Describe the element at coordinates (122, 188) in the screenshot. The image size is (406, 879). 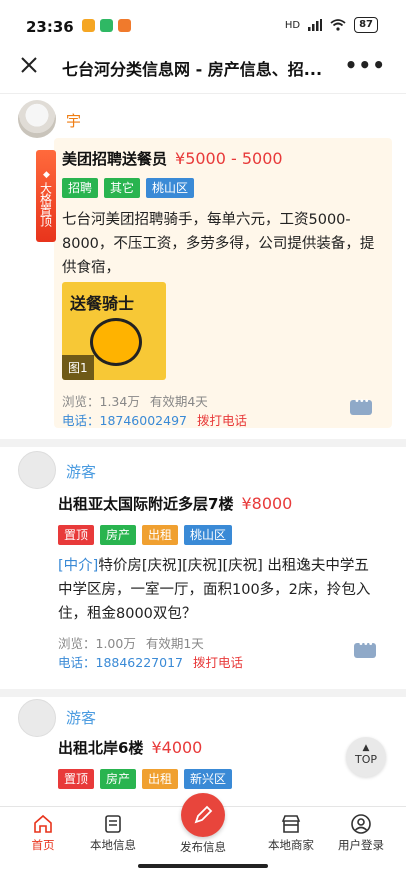
I see `tag-badge: 其它` at that location.